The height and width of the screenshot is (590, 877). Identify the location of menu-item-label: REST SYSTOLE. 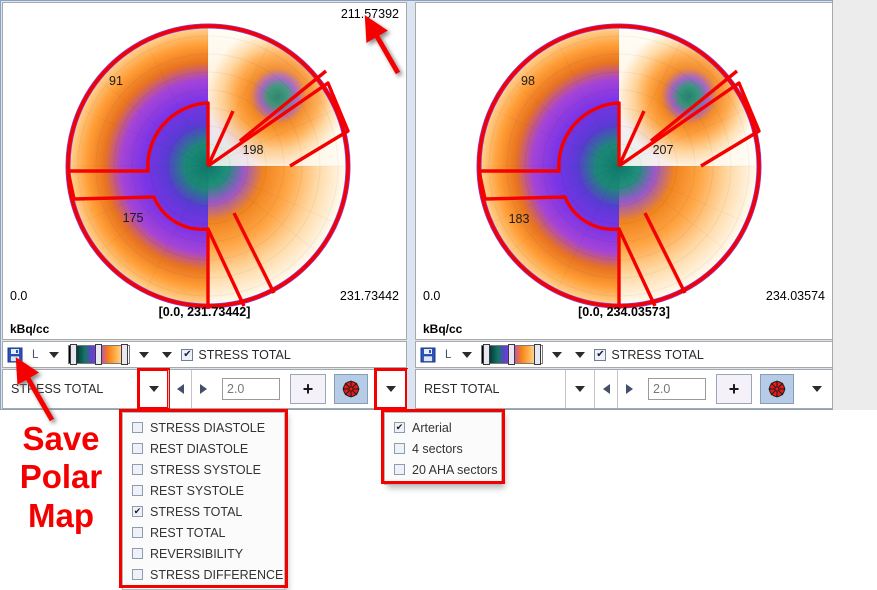
(197, 490).